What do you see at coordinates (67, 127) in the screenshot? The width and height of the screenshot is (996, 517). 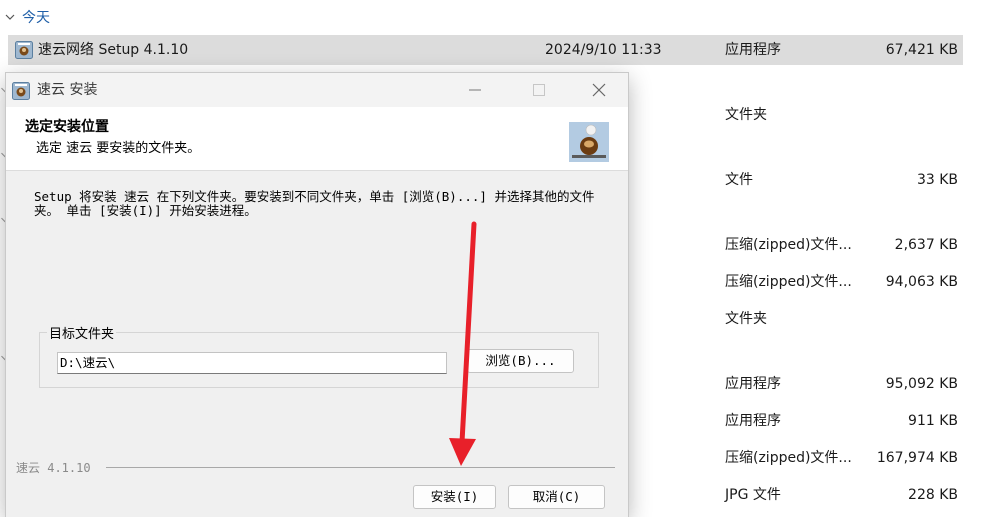 I see `header-title: 选定安装位置` at bounding box center [67, 127].